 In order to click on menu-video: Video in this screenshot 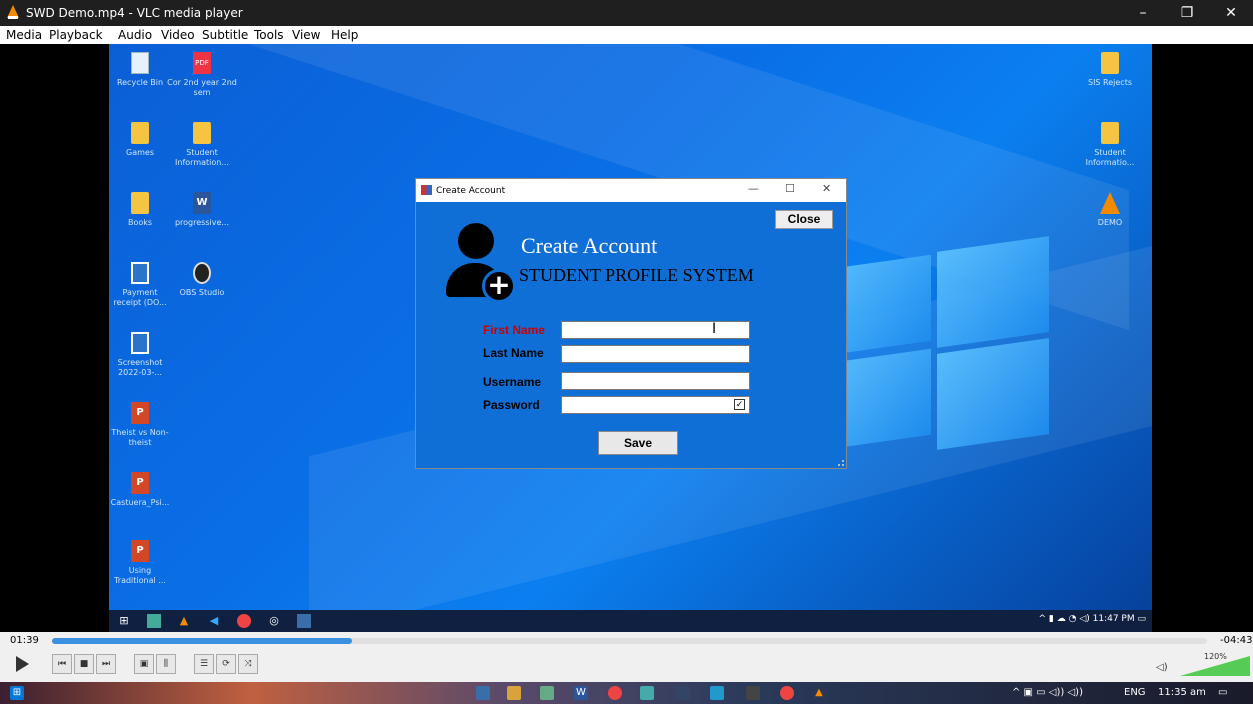, I will do `click(178, 35)`.